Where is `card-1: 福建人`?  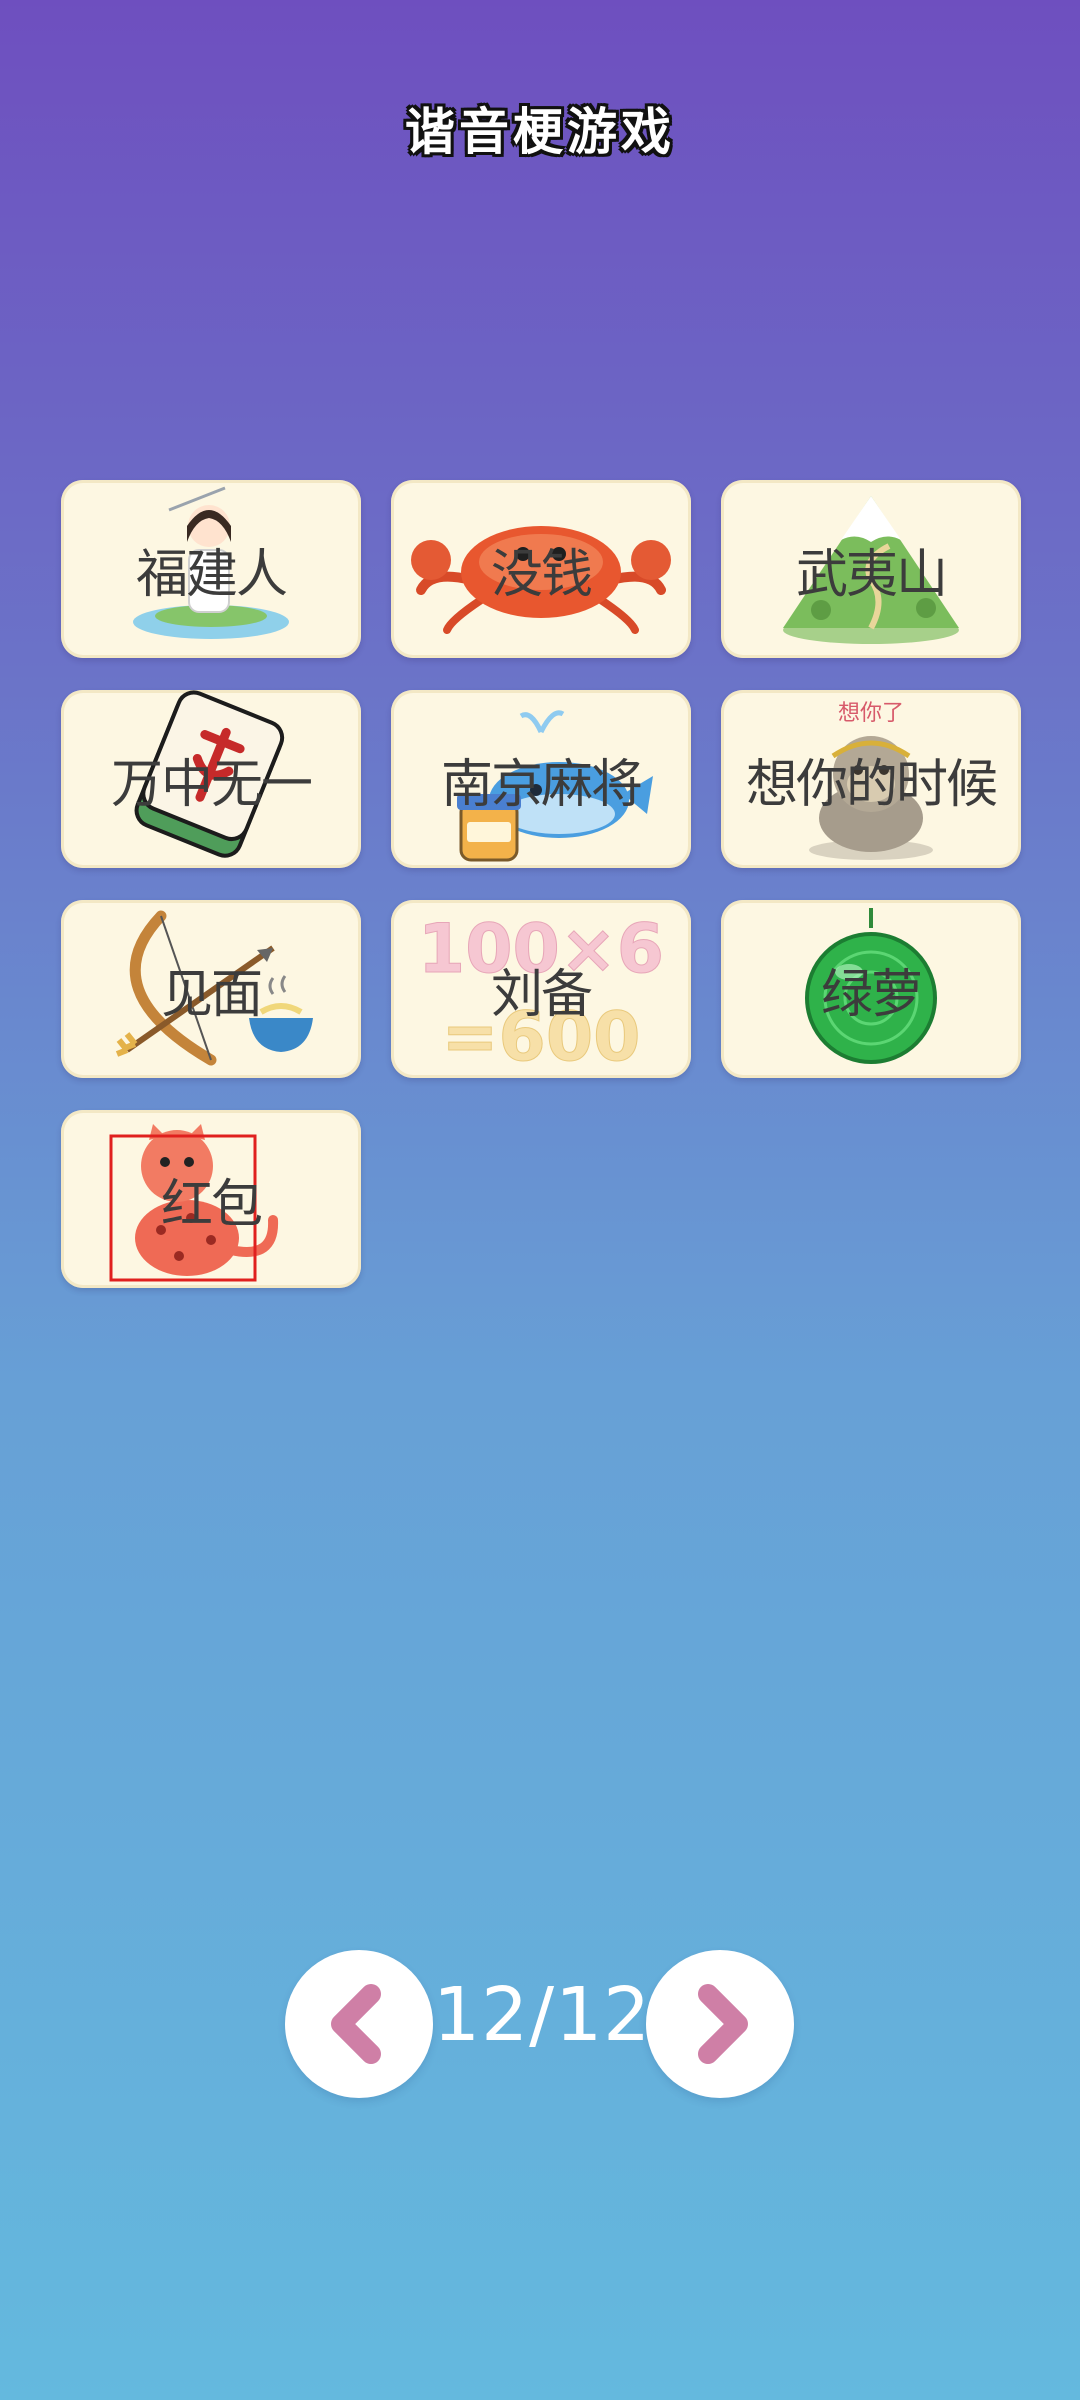 card-1: 福建人 is located at coordinates (211, 569).